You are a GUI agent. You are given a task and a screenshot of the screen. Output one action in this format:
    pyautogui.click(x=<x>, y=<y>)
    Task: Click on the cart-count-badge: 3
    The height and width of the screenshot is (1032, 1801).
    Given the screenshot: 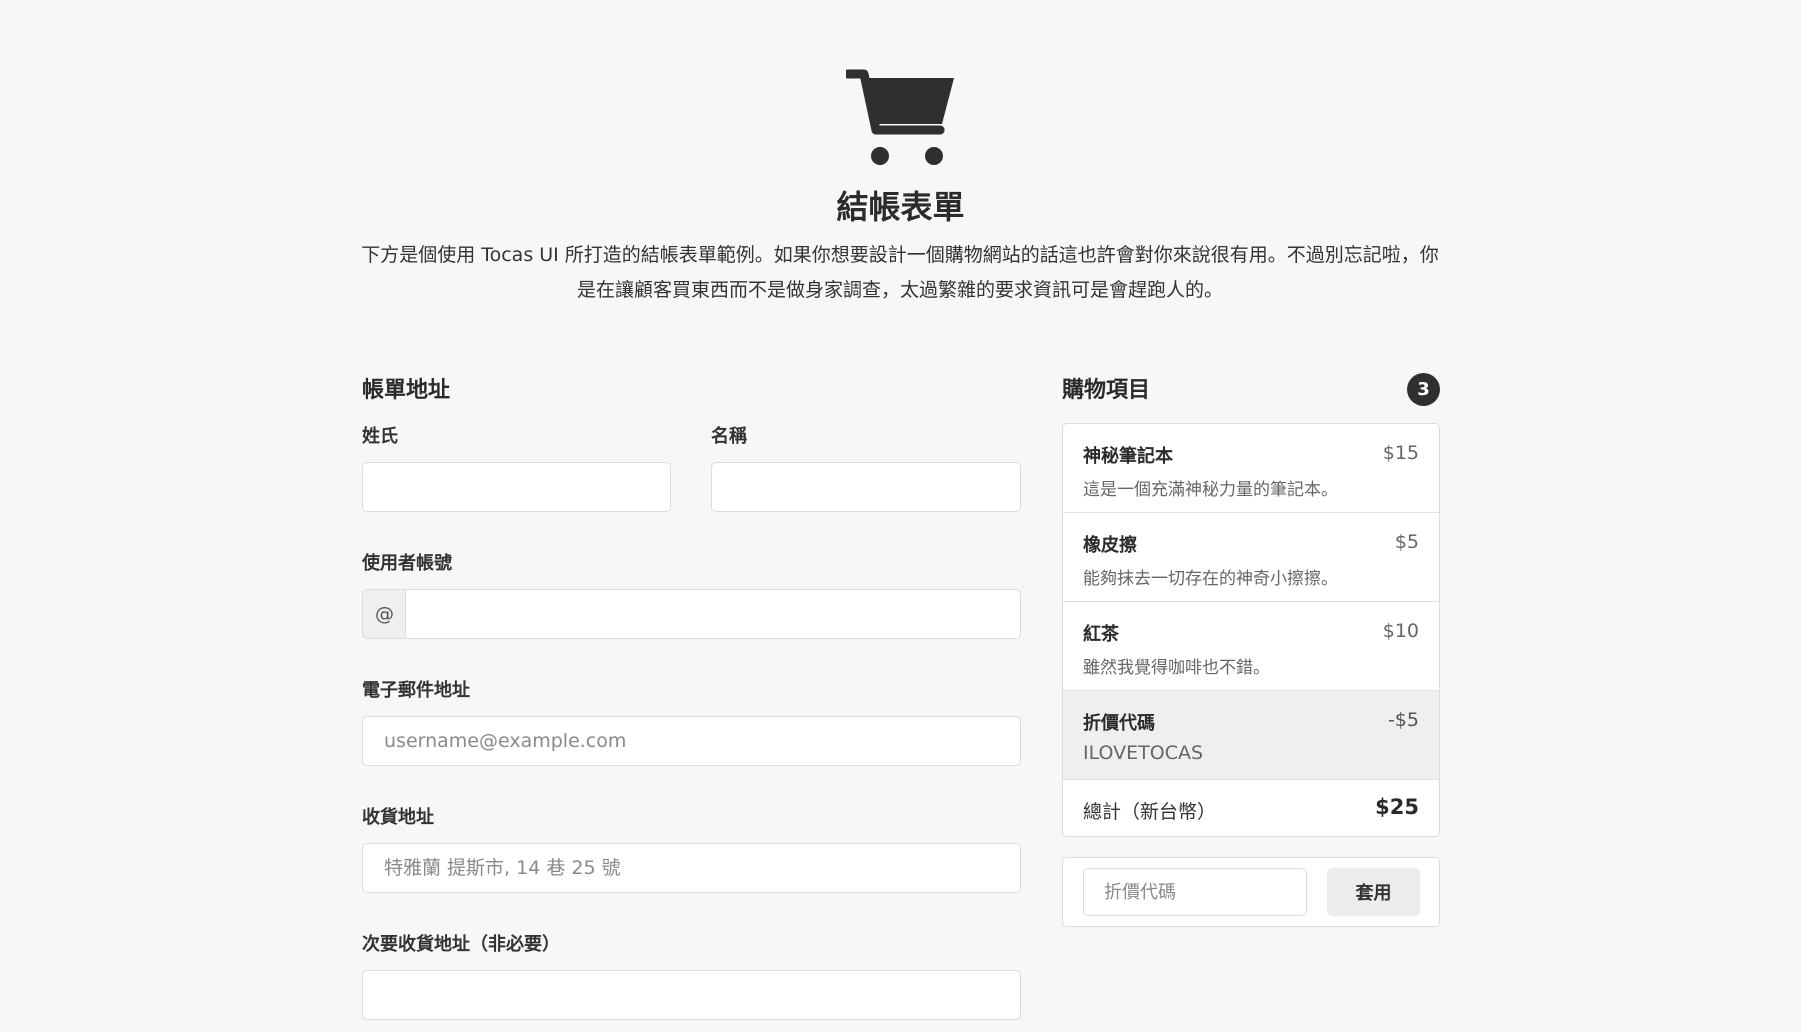 What is the action you would take?
    pyautogui.click(x=1423, y=389)
    